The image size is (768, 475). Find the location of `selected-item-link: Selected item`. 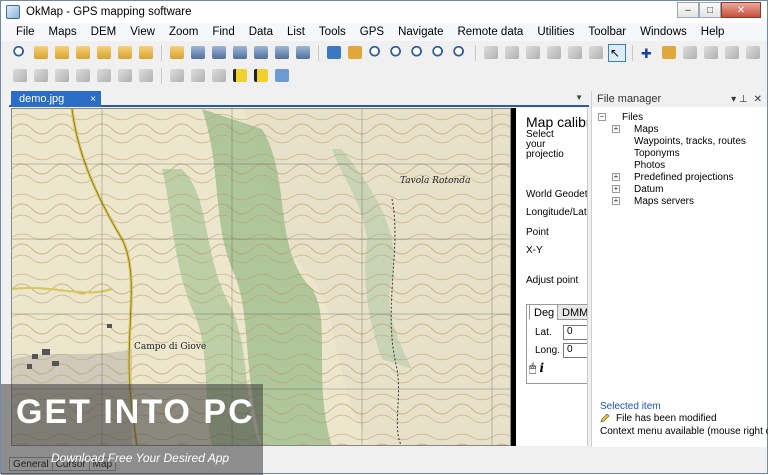

selected-item-link: Selected item is located at coordinates (630, 406).